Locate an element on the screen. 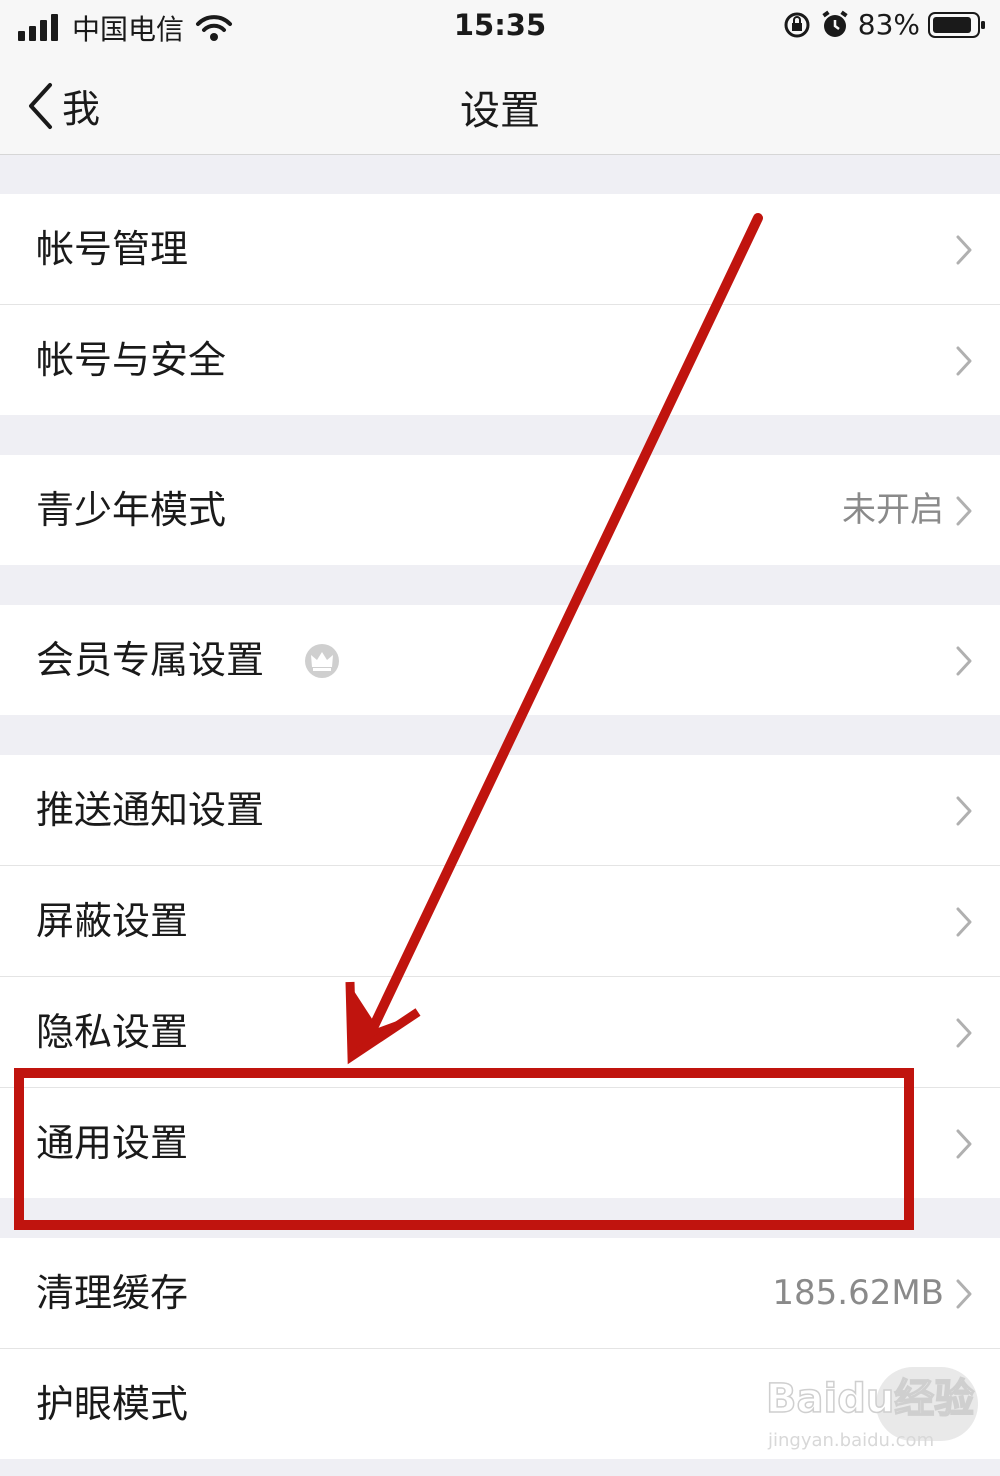 Image resolution: width=1000 pixels, height=1476 pixels. watermark-subtext: jingyan.baidu.com is located at coordinates (850, 1440).